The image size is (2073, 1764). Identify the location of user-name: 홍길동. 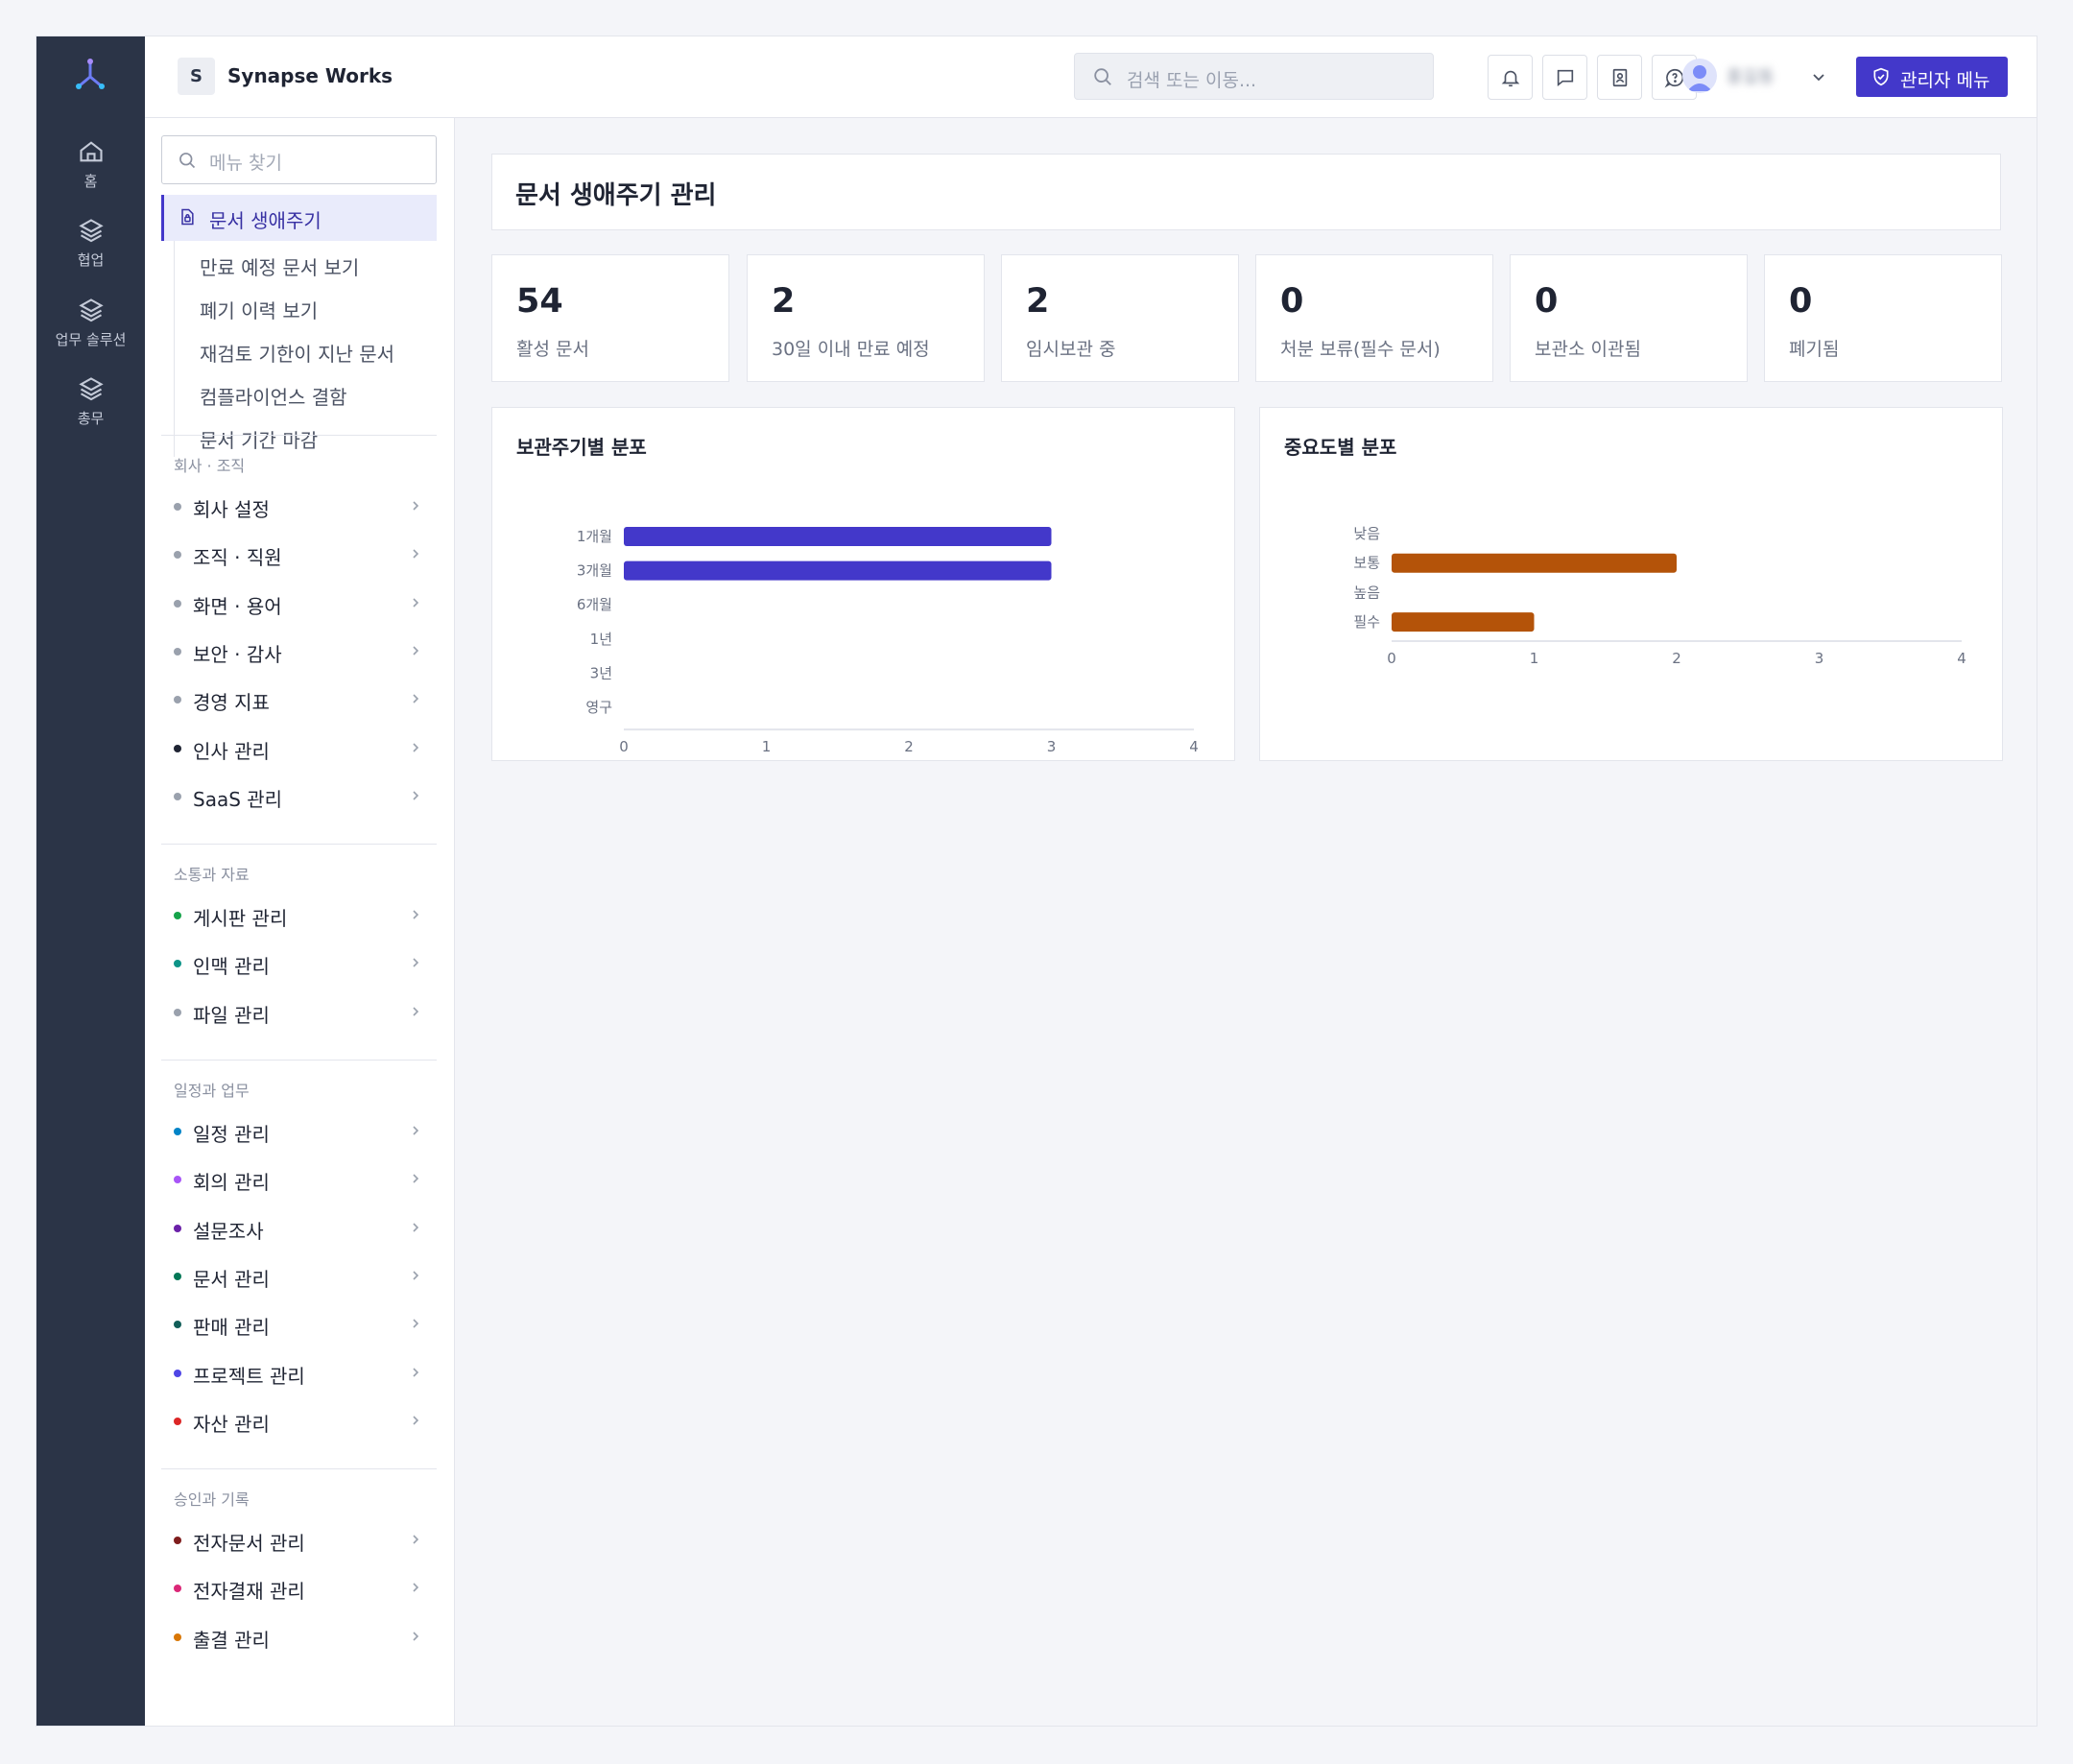
(1765, 76).